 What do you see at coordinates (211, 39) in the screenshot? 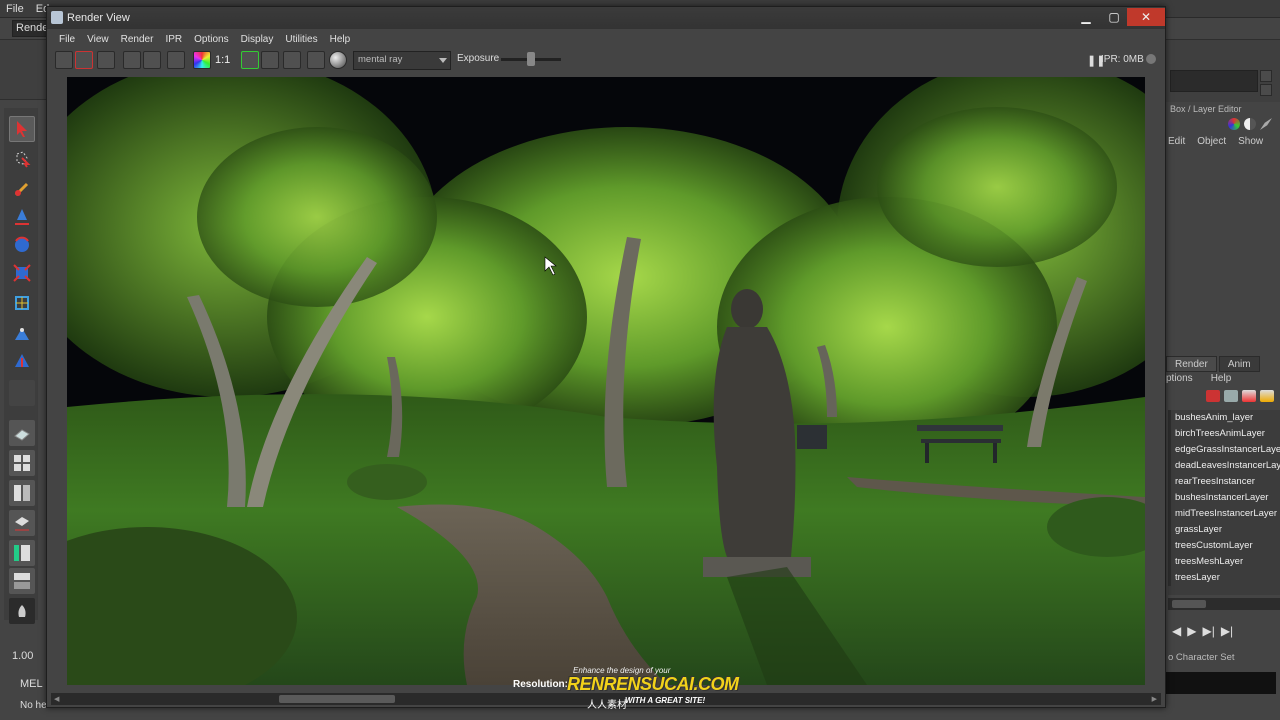
I see `menu-options: Options` at bounding box center [211, 39].